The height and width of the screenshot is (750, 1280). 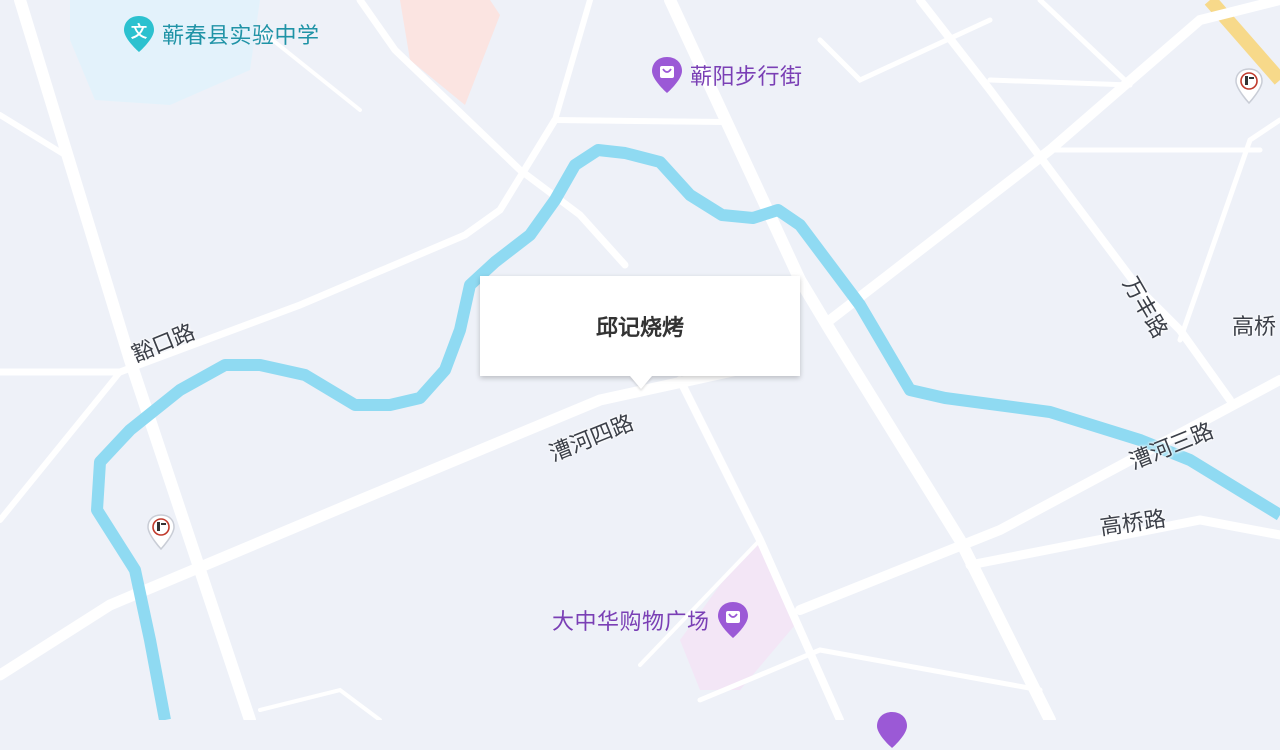 What do you see at coordinates (1254, 327) in the screenshot?
I see `road-label-gaoqiao-partial: 高桥` at bounding box center [1254, 327].